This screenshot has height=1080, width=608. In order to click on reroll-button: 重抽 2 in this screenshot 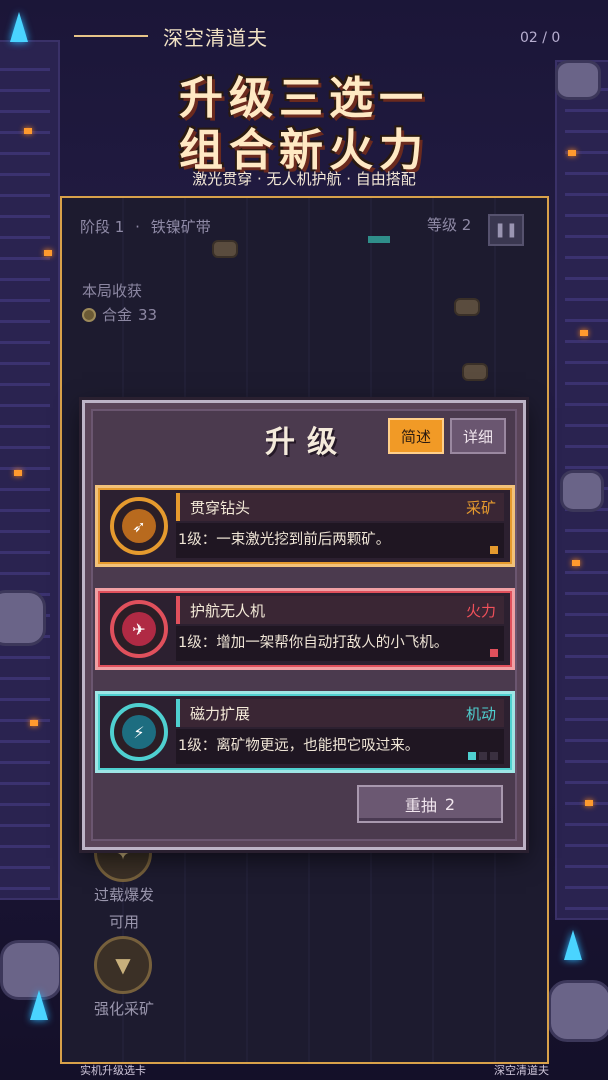, I will do `click(430, 804)`.